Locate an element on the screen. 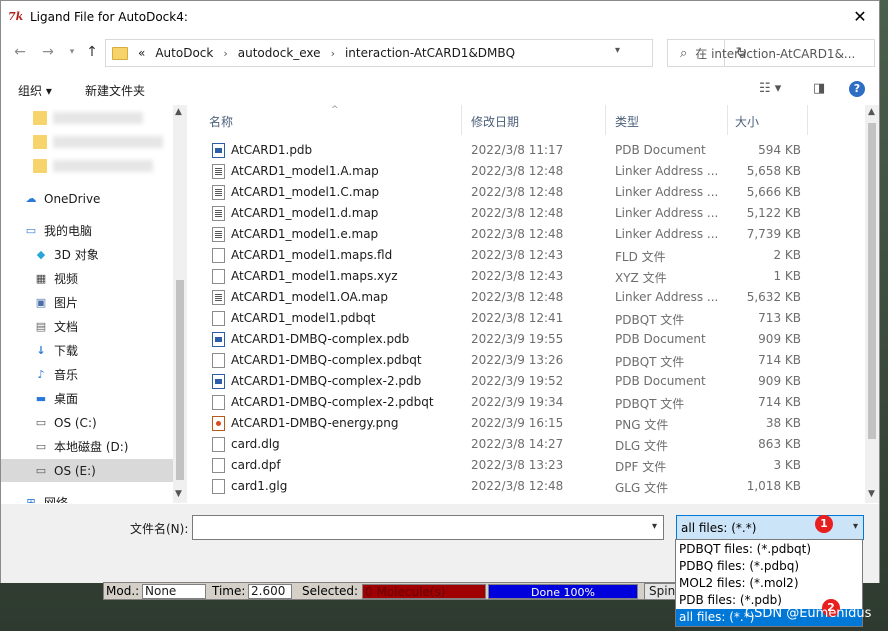  preview-pane-icon: ◨ is located at coordinates (819, 88).